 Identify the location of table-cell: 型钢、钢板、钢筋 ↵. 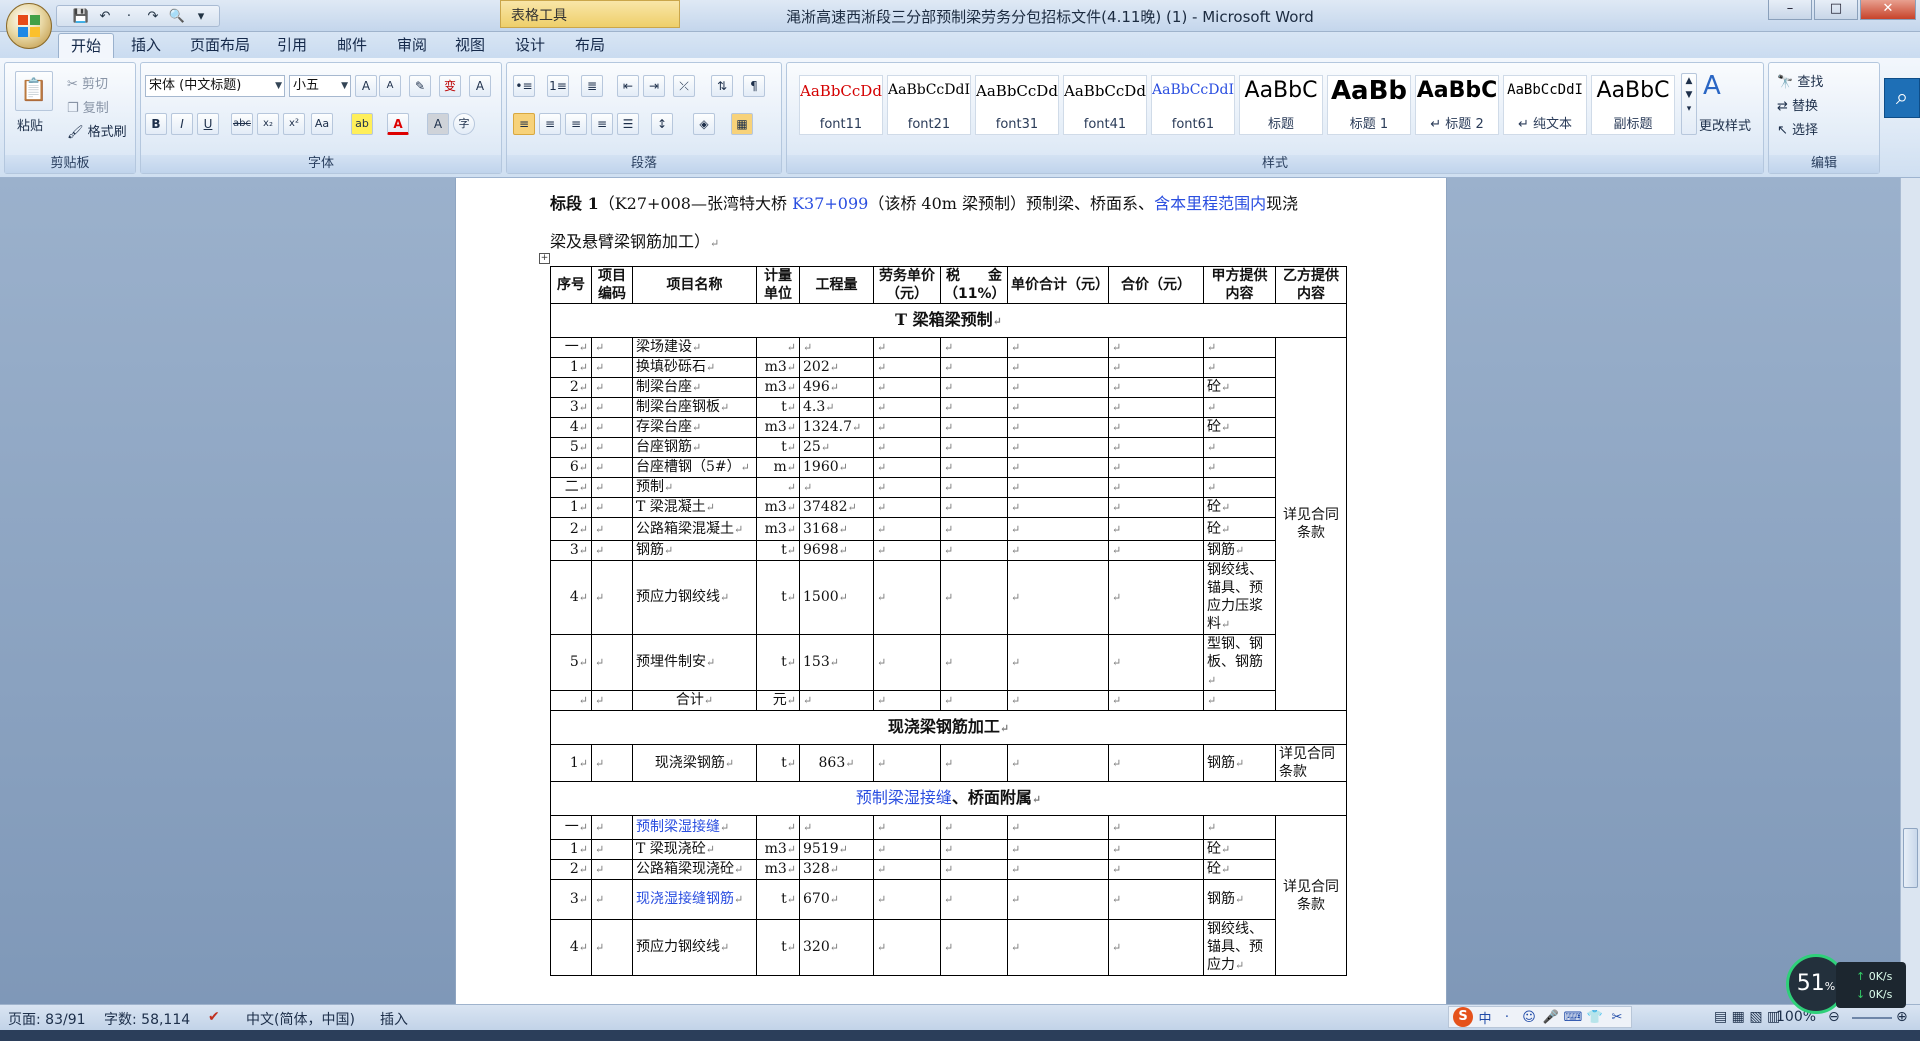
(1239, 662).